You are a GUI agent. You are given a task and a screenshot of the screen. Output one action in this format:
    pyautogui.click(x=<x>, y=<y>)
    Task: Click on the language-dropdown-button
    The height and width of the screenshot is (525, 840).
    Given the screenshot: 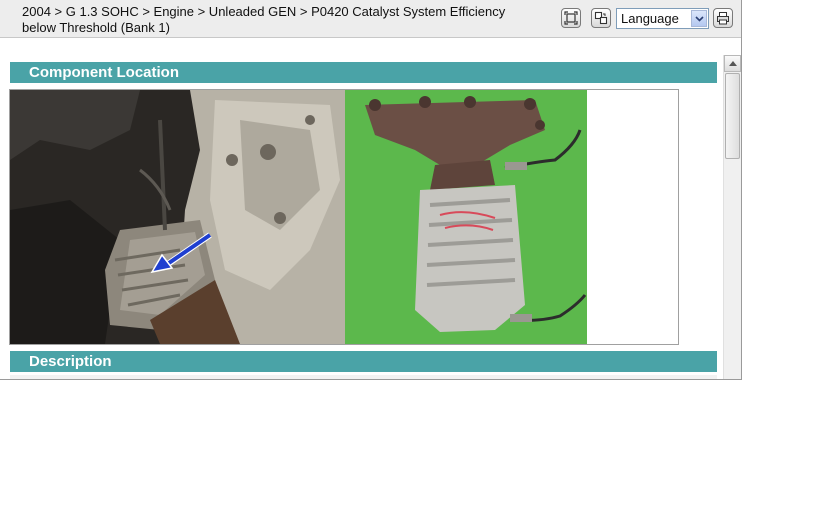 What is the action you would take?
    pyautogui.click(x=699, y=18)
    